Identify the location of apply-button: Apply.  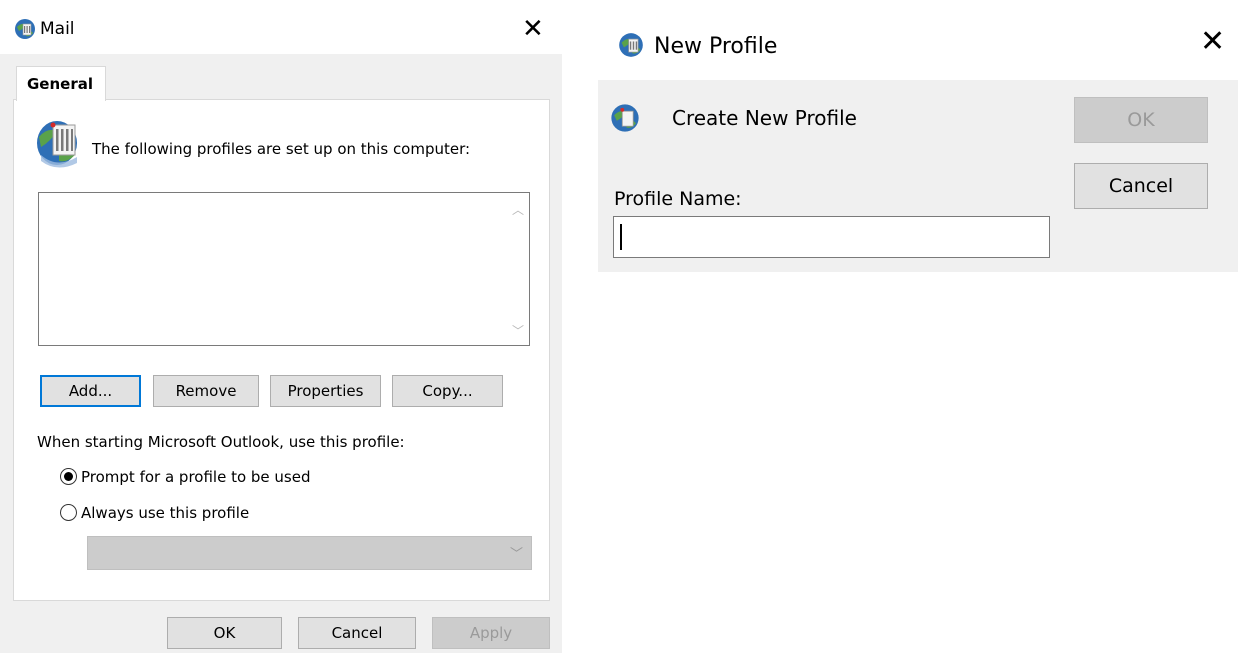
(491, 633).